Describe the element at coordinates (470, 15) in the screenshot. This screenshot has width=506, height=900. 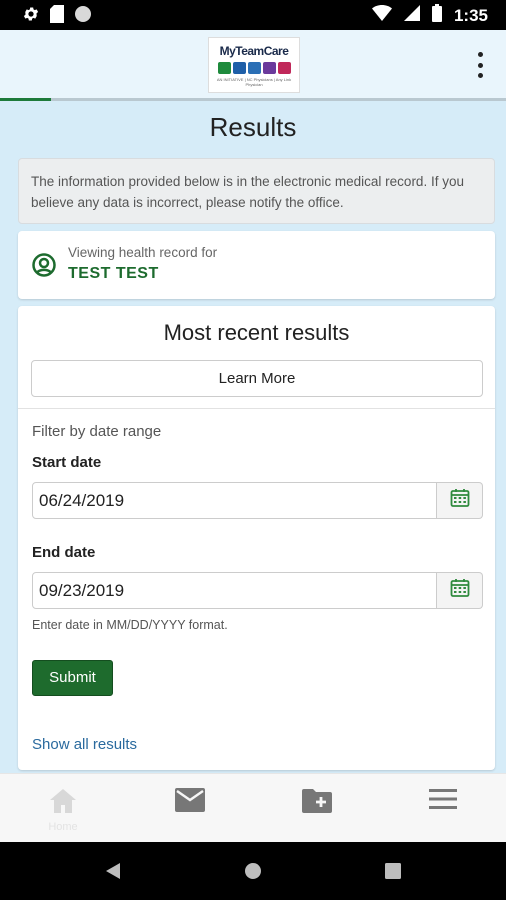
I see `clock: 1:35` at that location.